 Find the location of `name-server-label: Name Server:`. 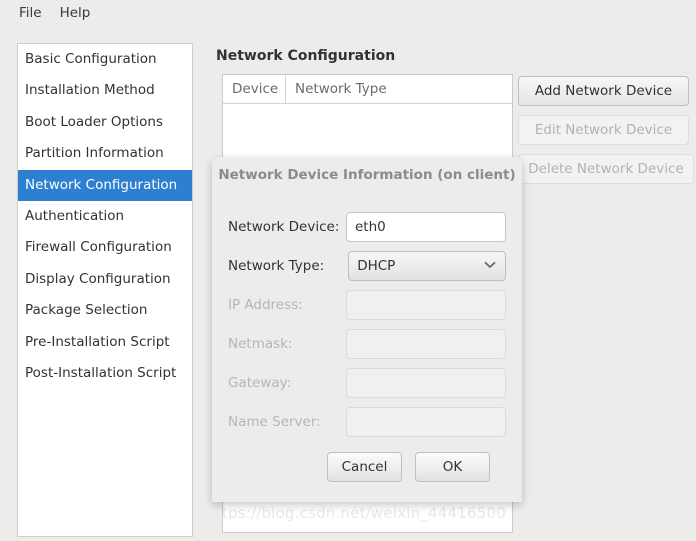

name-server-label: Name Server: is located at coordinates (274, 422).